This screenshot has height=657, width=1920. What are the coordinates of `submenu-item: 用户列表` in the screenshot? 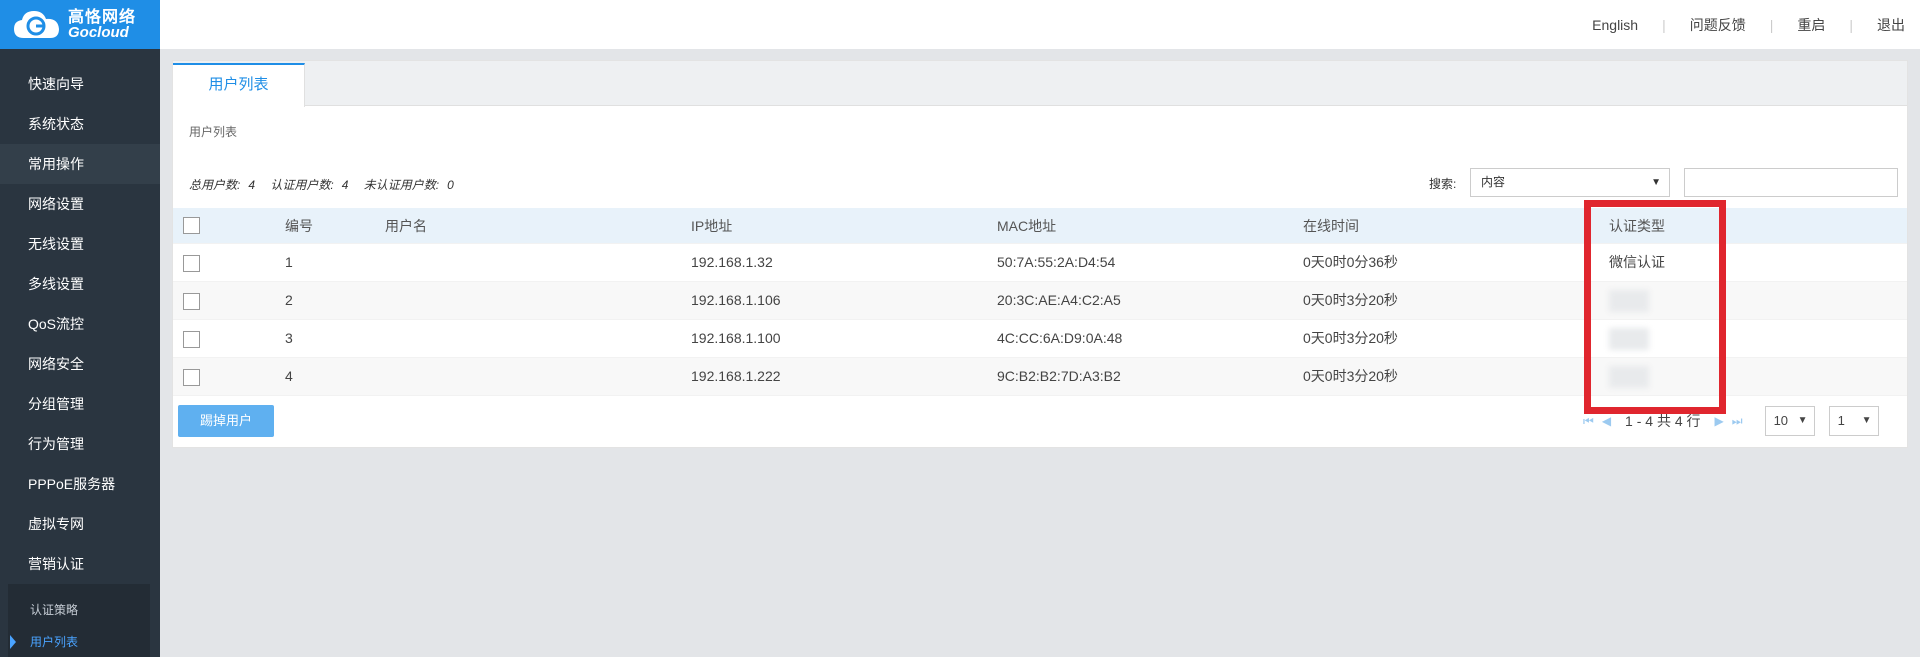 It's located at (79, 641).